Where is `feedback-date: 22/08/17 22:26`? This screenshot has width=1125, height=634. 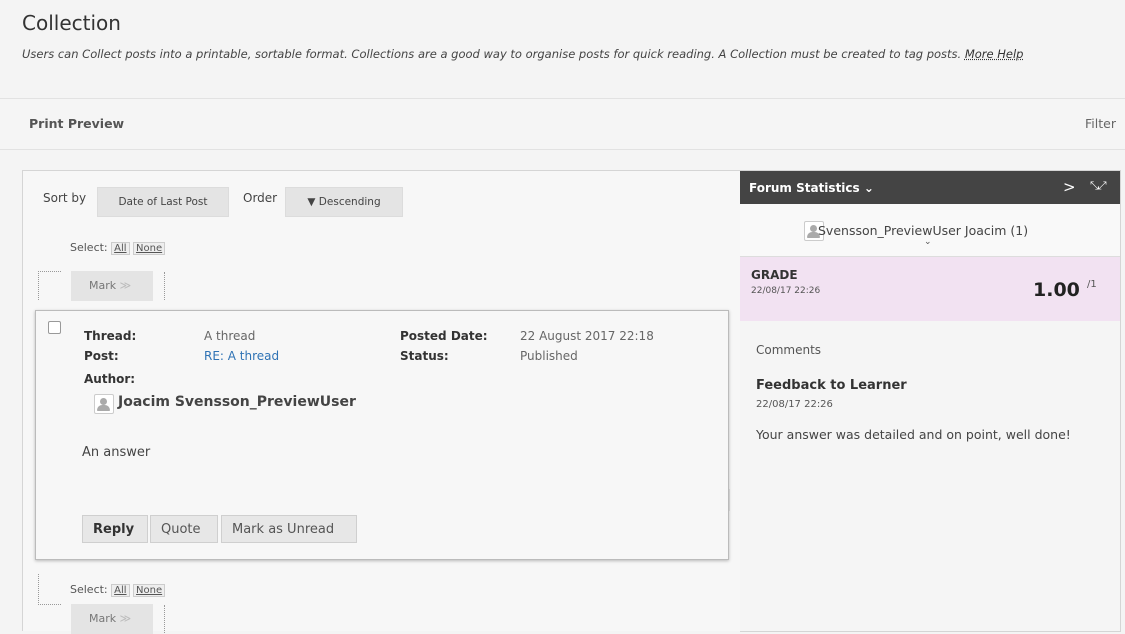 feedback-date: 22/08/17 22:26 is located at coordinates (794, 404).